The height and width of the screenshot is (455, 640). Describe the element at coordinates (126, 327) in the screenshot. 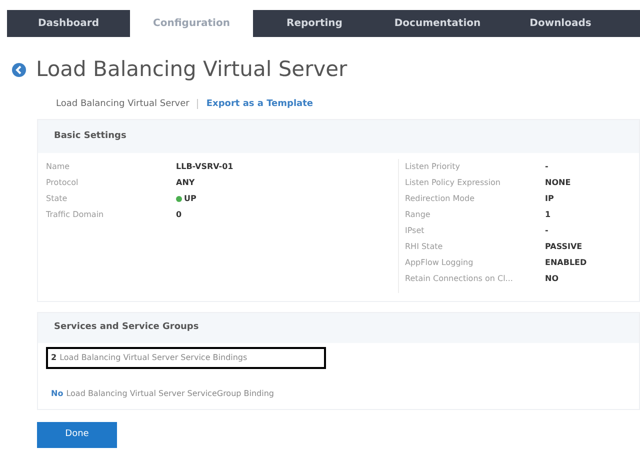

I see `panel-title: Services and Service Groups` at that location.